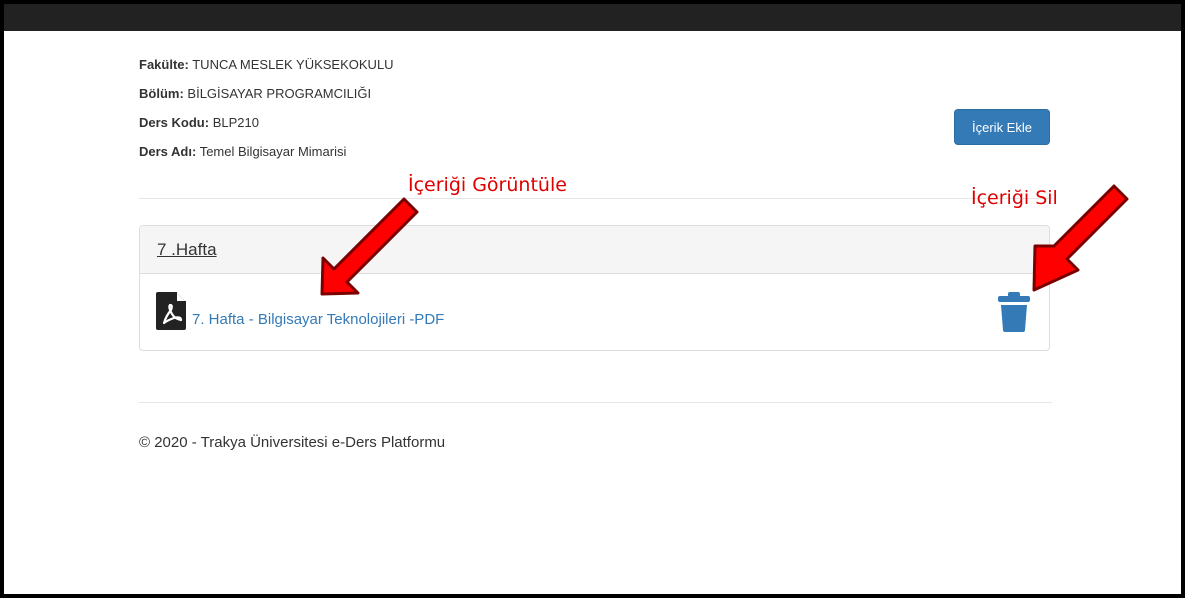  I want to click on trash-icon, so click(1014, 312).